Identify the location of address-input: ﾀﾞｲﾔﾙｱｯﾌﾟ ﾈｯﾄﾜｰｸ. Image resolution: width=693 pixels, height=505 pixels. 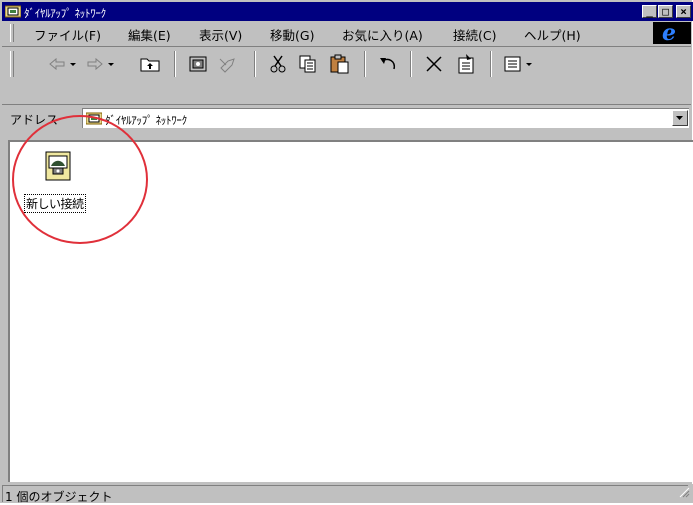
(385, 118).